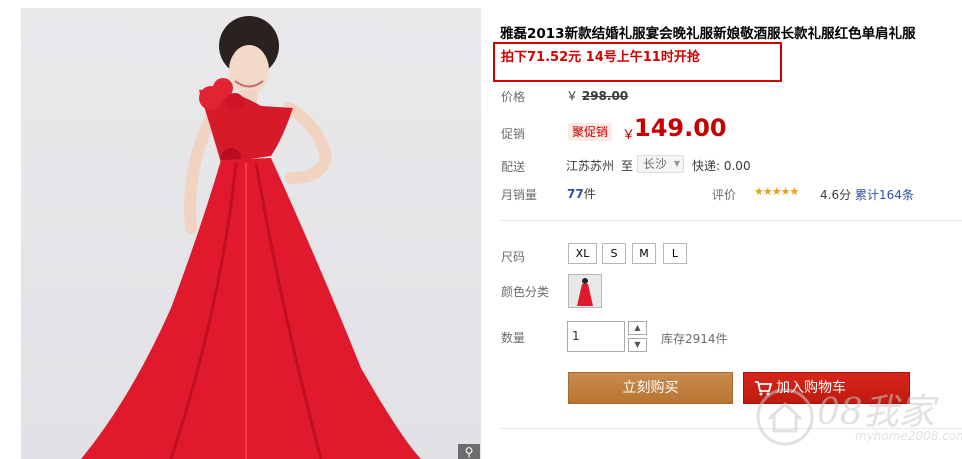  I want to click on review-count-link: 累计164条, so click(884, 194).